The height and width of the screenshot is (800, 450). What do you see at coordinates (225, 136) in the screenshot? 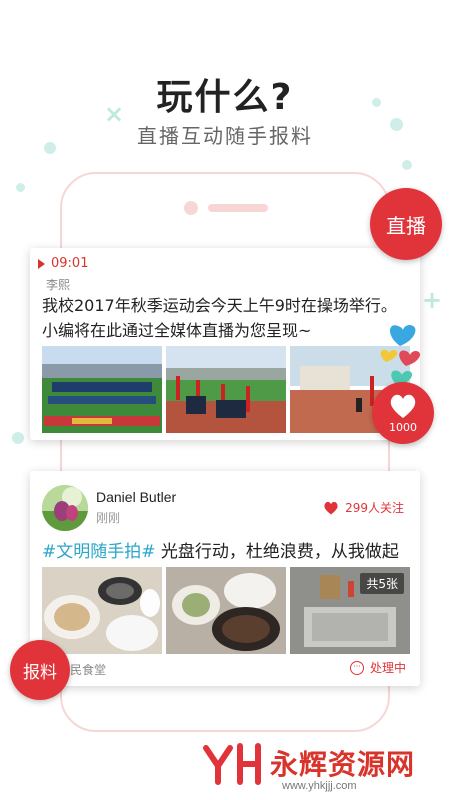
I see `page-subtitle: 直播互动随手报料` at bounding box center [225, 136].